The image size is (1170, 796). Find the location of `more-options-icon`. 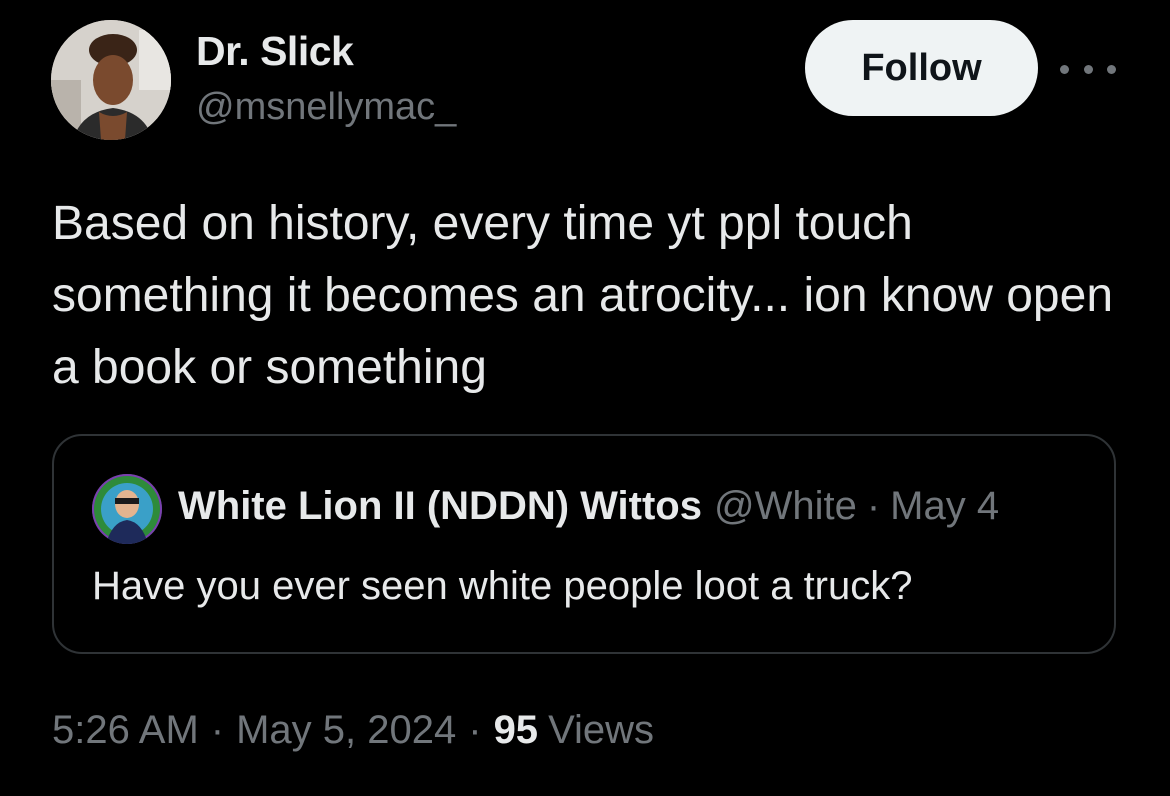

more-options-icon is located at coordinates (1088, 69).